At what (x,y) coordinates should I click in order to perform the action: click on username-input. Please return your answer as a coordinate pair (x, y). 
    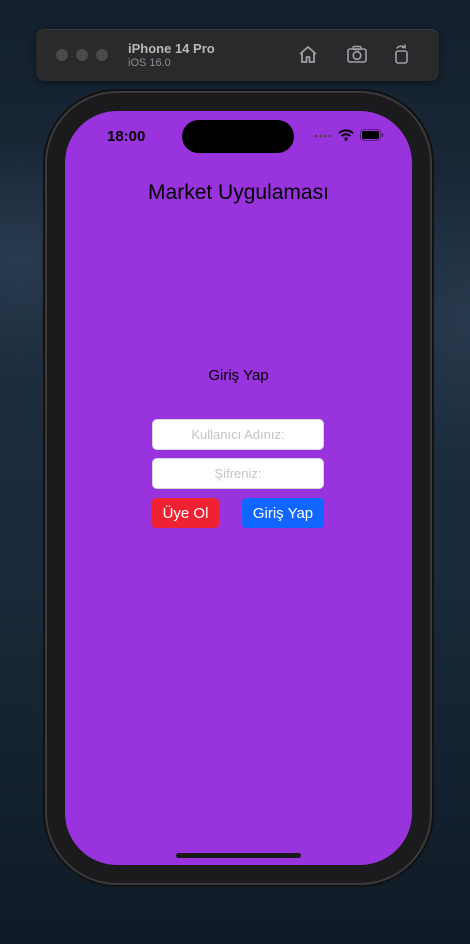
    Looking at the image, I should click on (238, 434).